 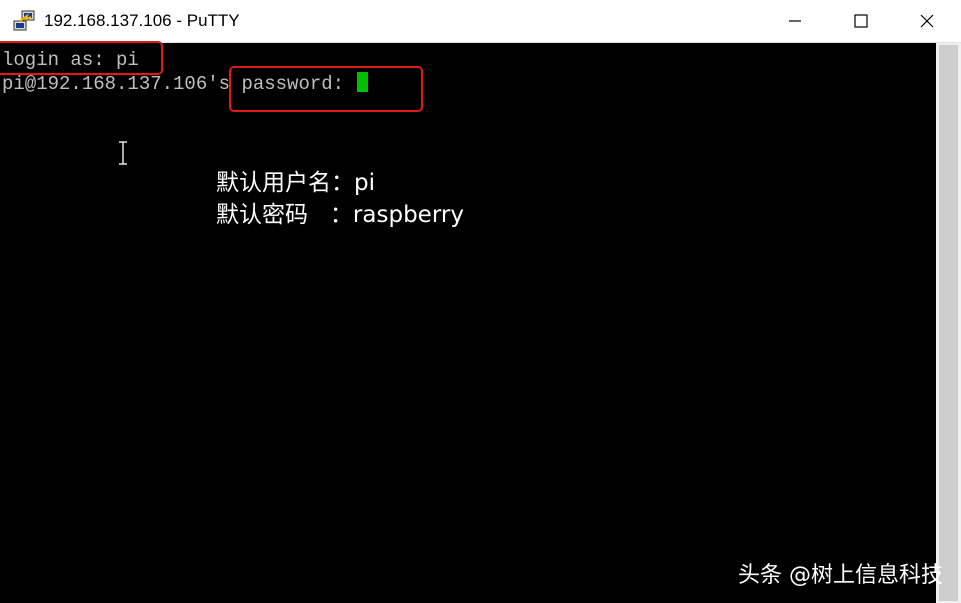 What do you see at coordinates (480, 21) in the screenshot?
I see `title-bar: 192.168.137.106 - PuTTY` at bounding box center [480, 21].